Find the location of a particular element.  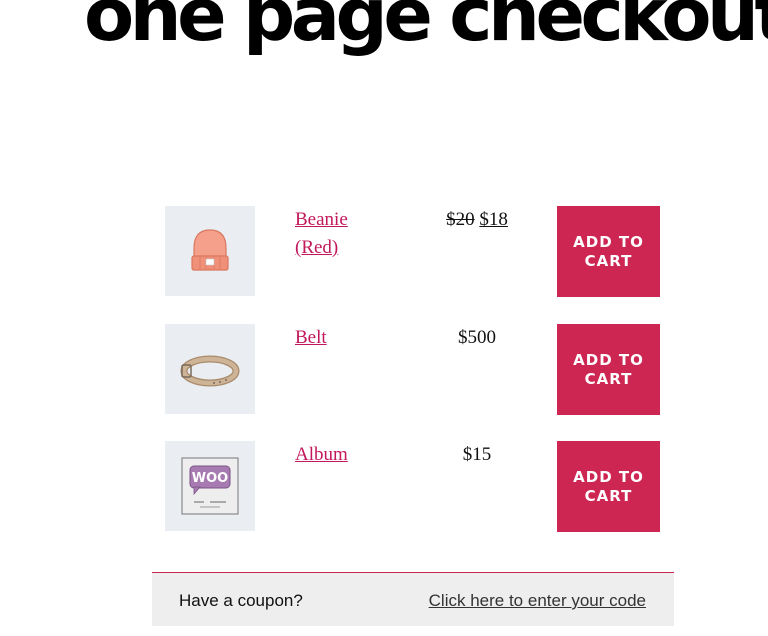

product-image-belt is located at coordinates (210, 369).